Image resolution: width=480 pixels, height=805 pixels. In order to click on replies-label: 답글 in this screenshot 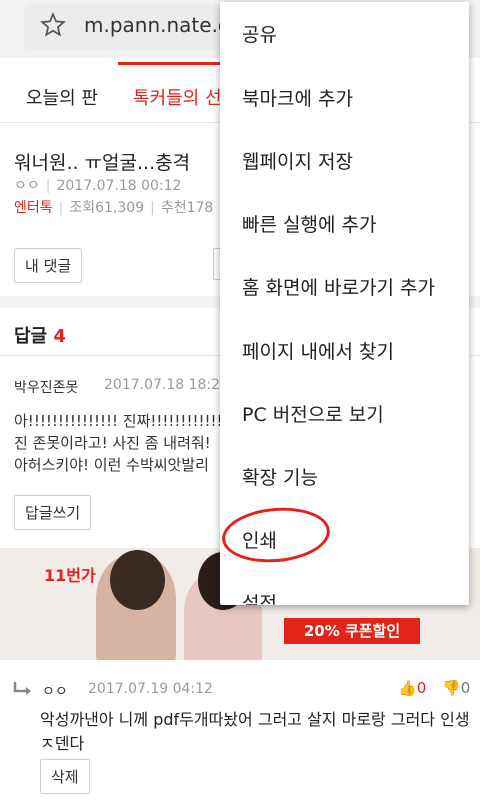, I will do `click(31, 336)`.